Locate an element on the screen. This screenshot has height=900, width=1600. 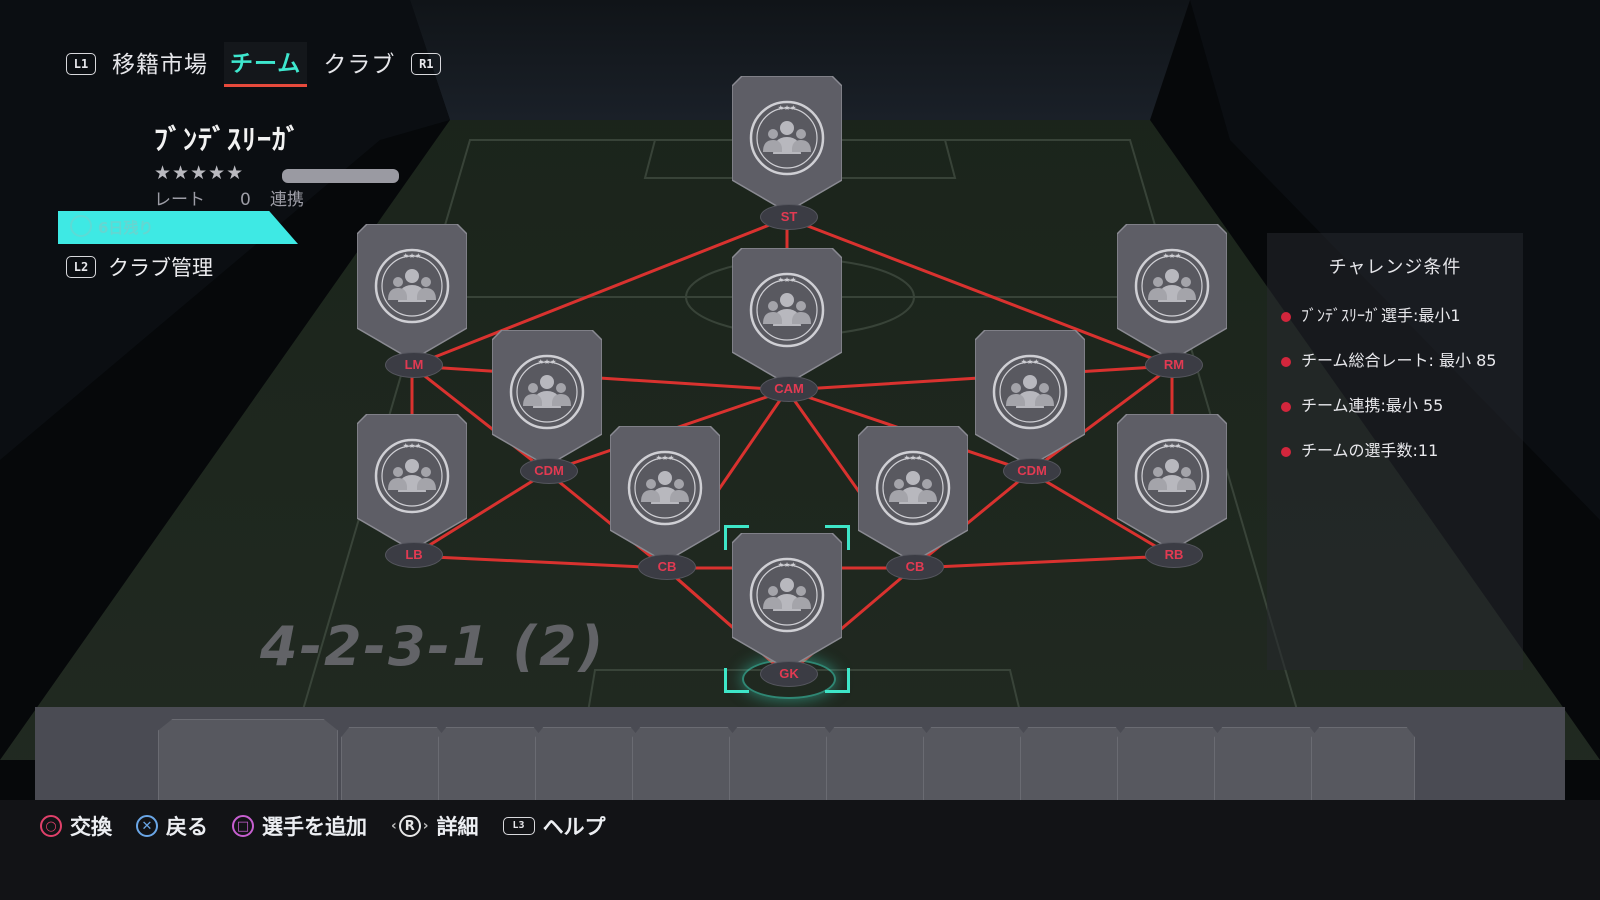
formation-name: 4-2-3-1 (2) is located at coordinates (433, 646).